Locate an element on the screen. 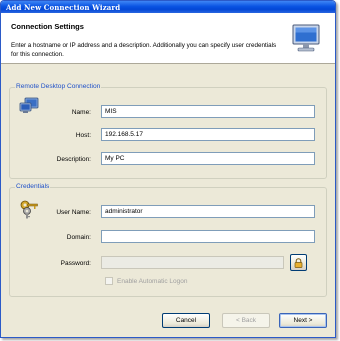 This screenshot has width=340, height=341. username-label: User Name: is located at coordinates (73, 212).